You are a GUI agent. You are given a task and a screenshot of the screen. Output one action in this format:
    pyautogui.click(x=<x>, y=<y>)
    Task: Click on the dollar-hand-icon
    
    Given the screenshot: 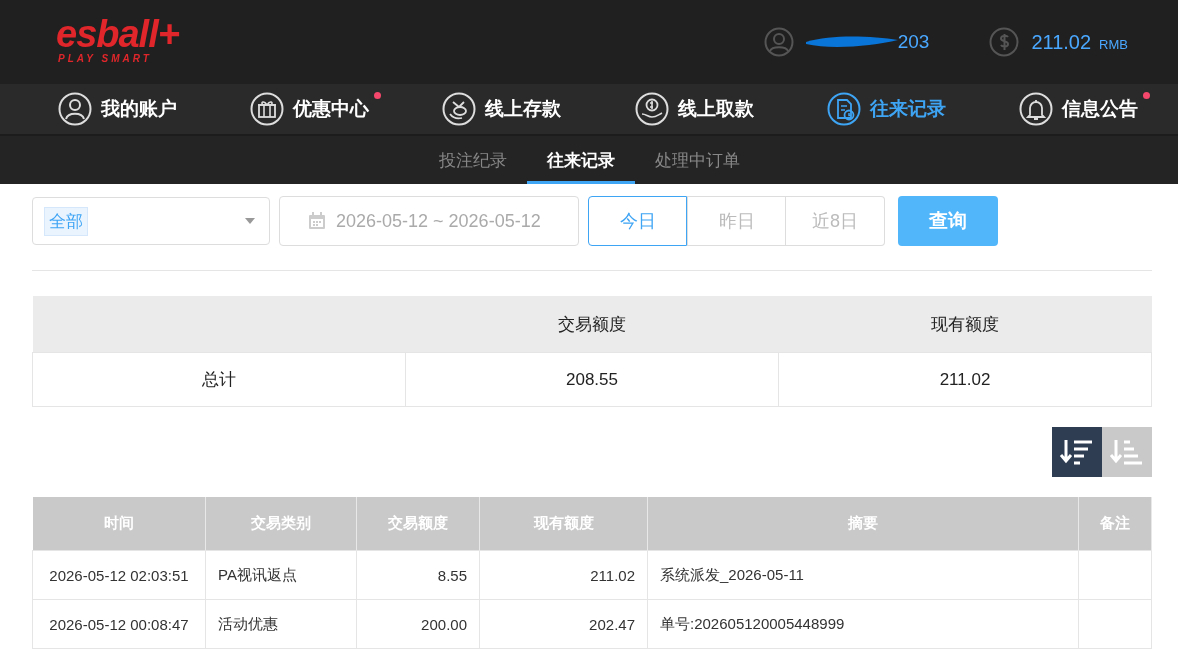 What is the action you would take?
    pyautogui.click(x=651, y=109)
    